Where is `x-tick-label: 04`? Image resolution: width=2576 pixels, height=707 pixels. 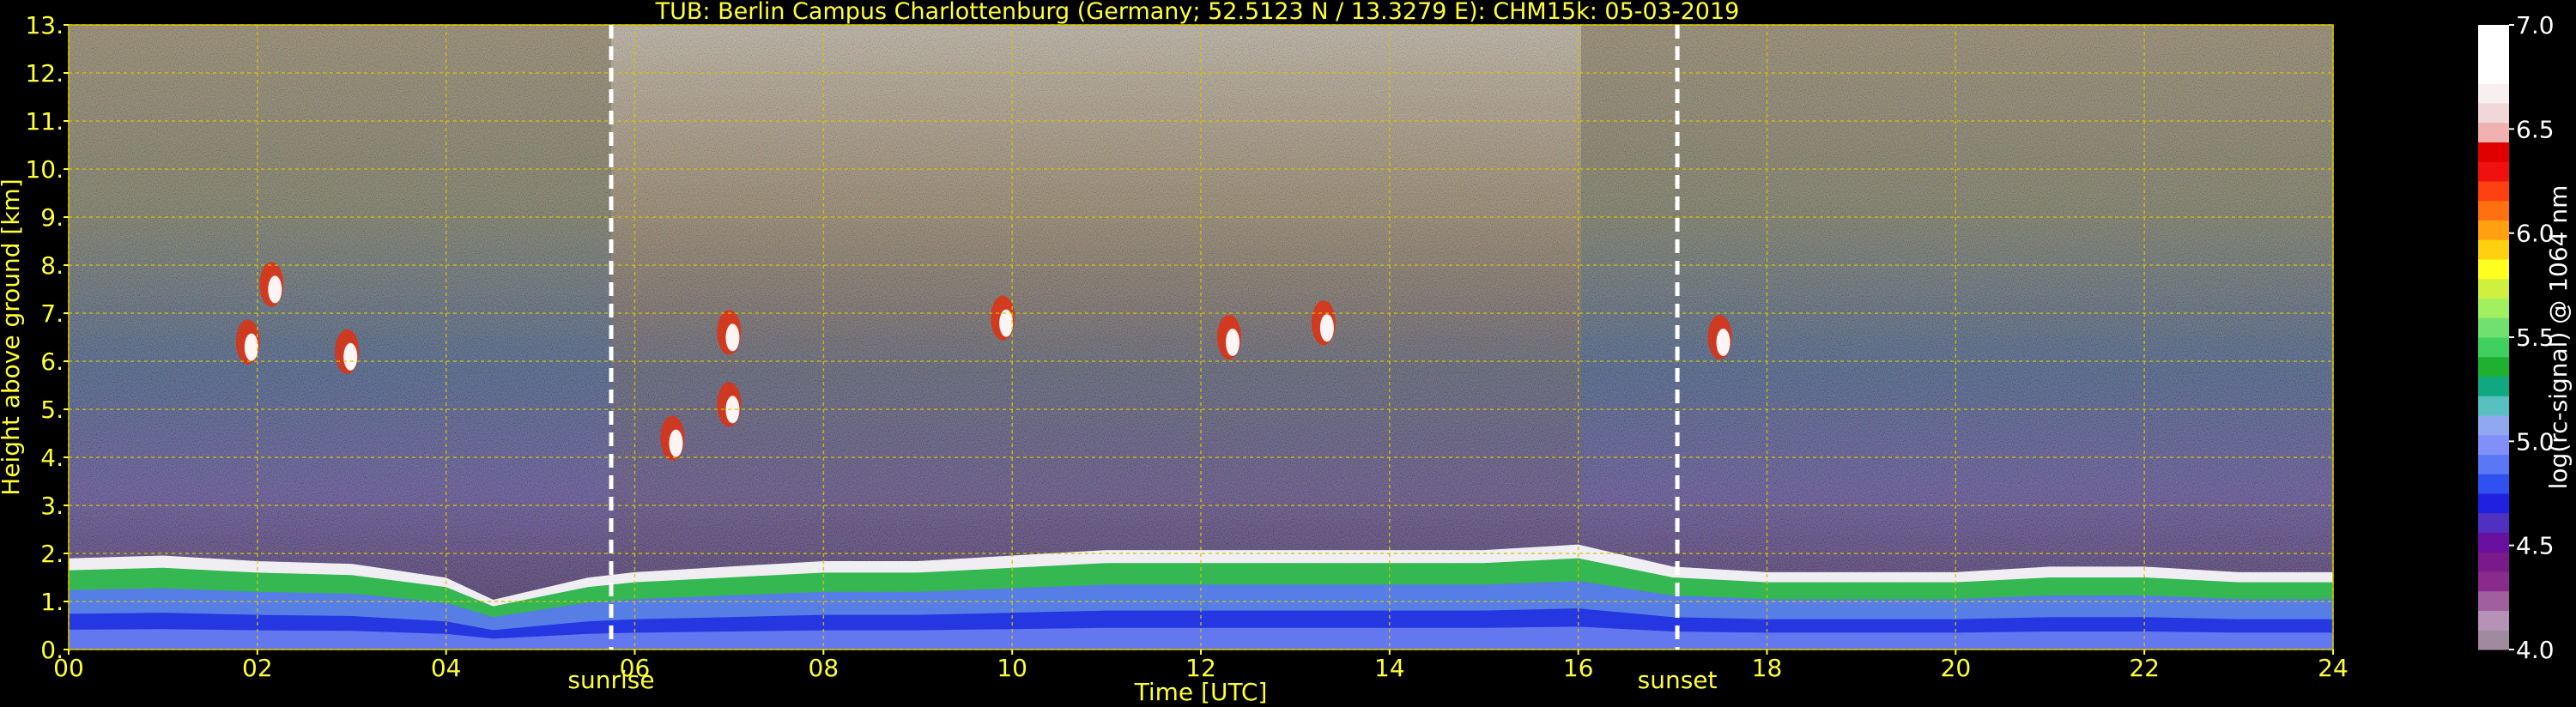 x-tick-label: 04 is located at coordinates (446, 668).